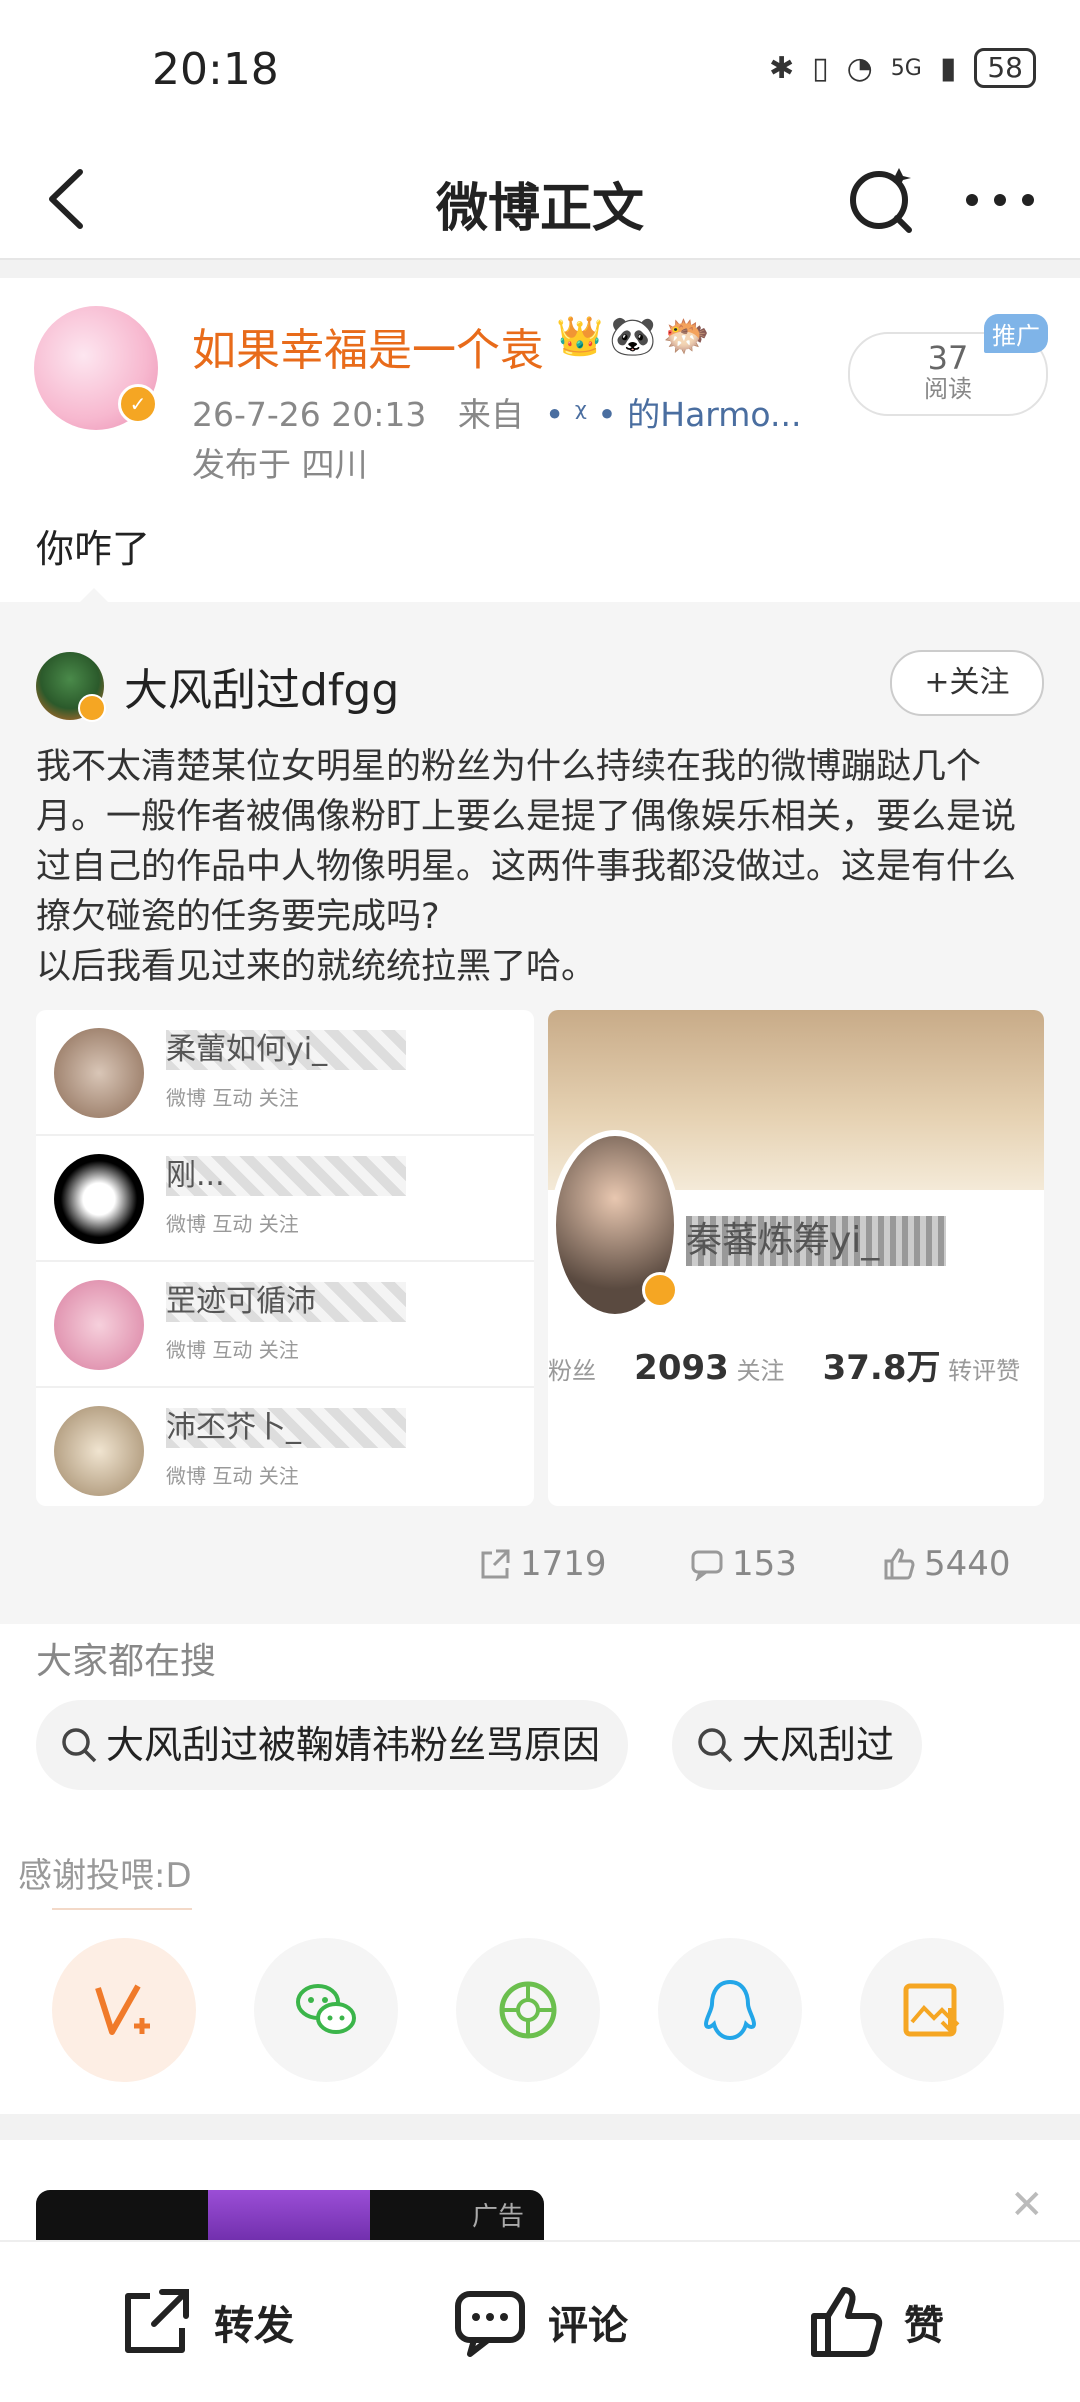 This screenshot has width=1080, height=2402. Describe the element at coordinates (509, 767) in the screenshot. I see `repost-text-line: 我不太清楚某位女明星的粉丝为什么持续在我的微博蹦跶几个` at that location.